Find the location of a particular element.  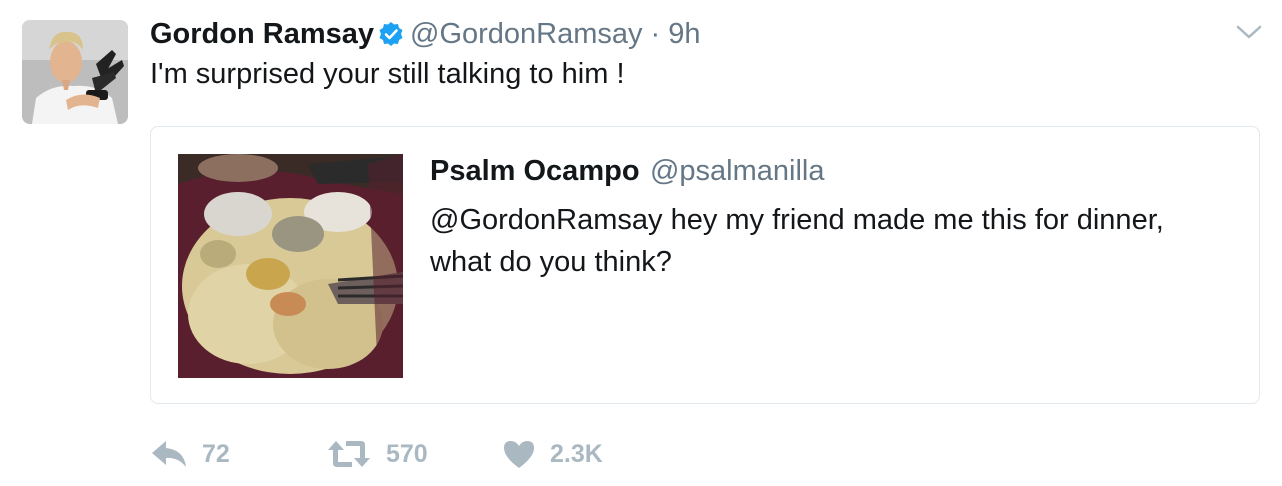

avatar-image is located at coordinates (75, 72).